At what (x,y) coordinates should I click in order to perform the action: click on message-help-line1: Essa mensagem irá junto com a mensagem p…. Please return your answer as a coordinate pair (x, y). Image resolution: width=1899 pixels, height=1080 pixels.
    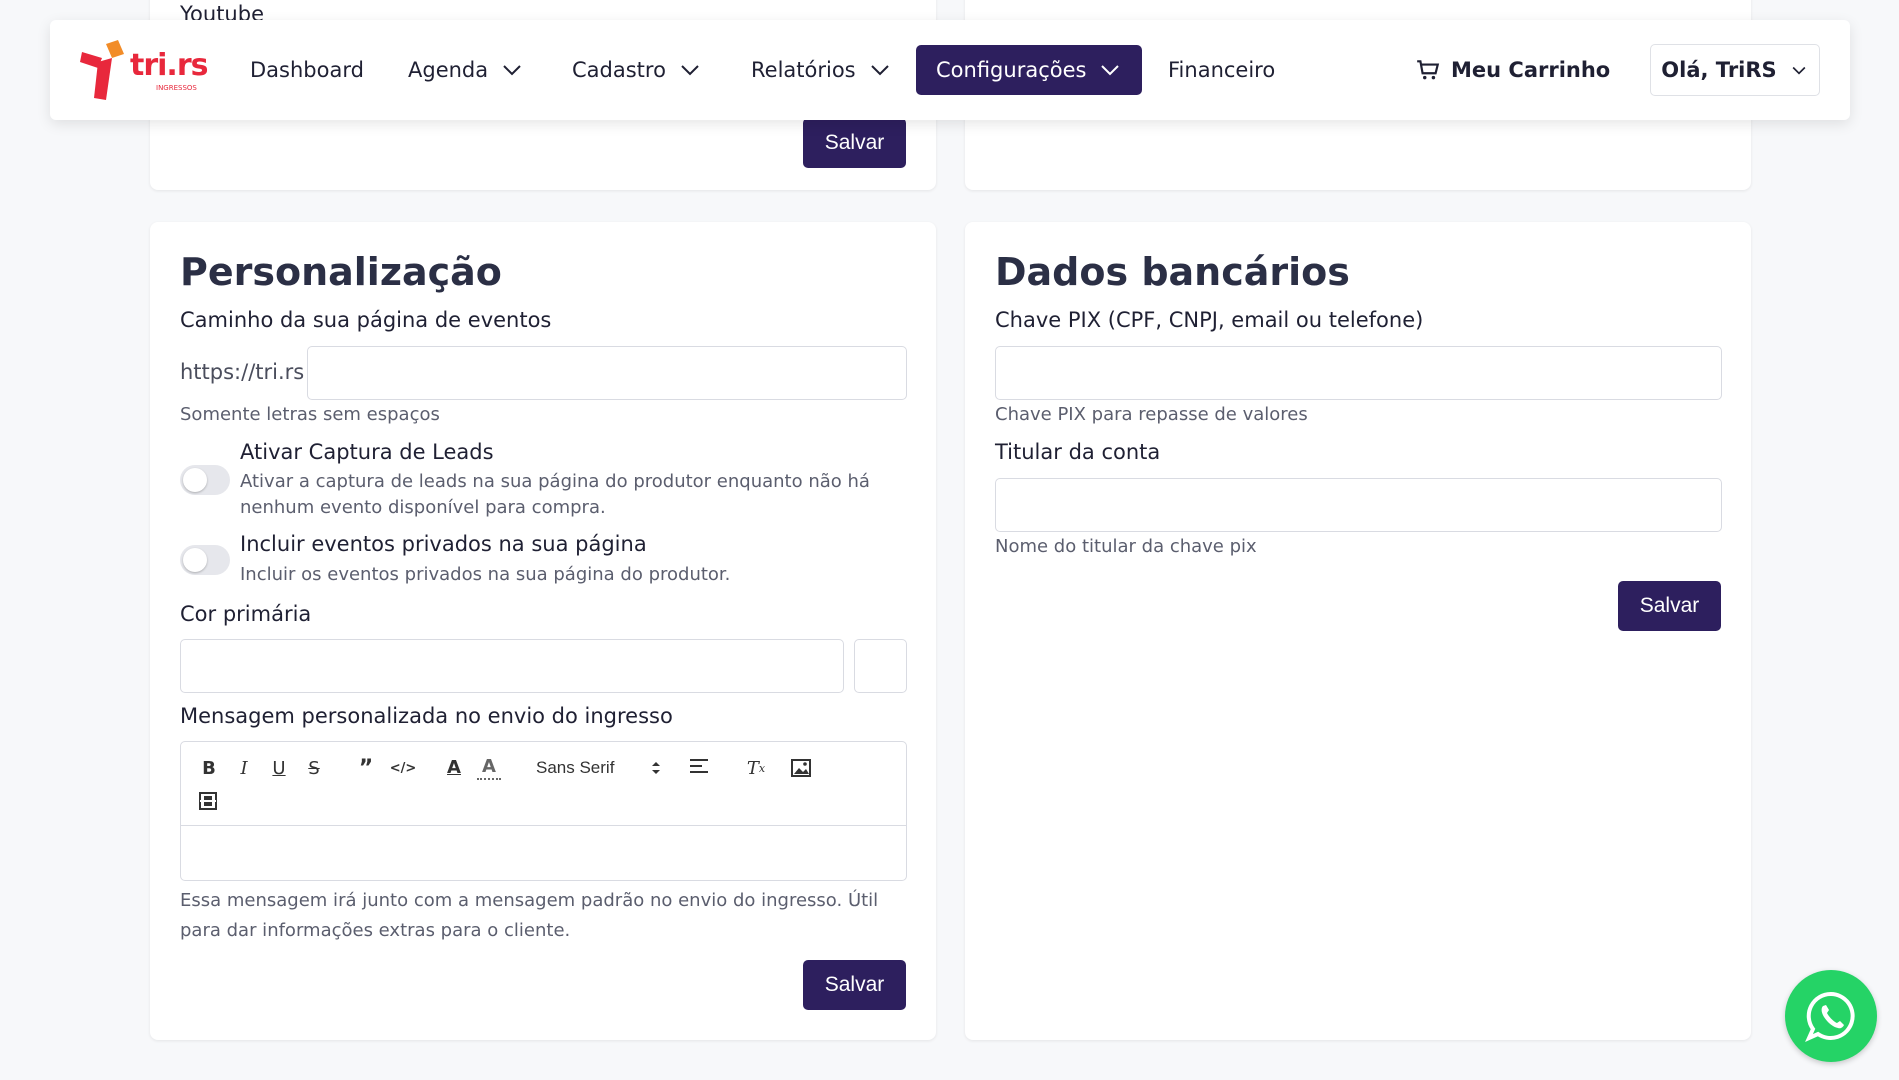
    Looking at the image, I should click on (529, 900).